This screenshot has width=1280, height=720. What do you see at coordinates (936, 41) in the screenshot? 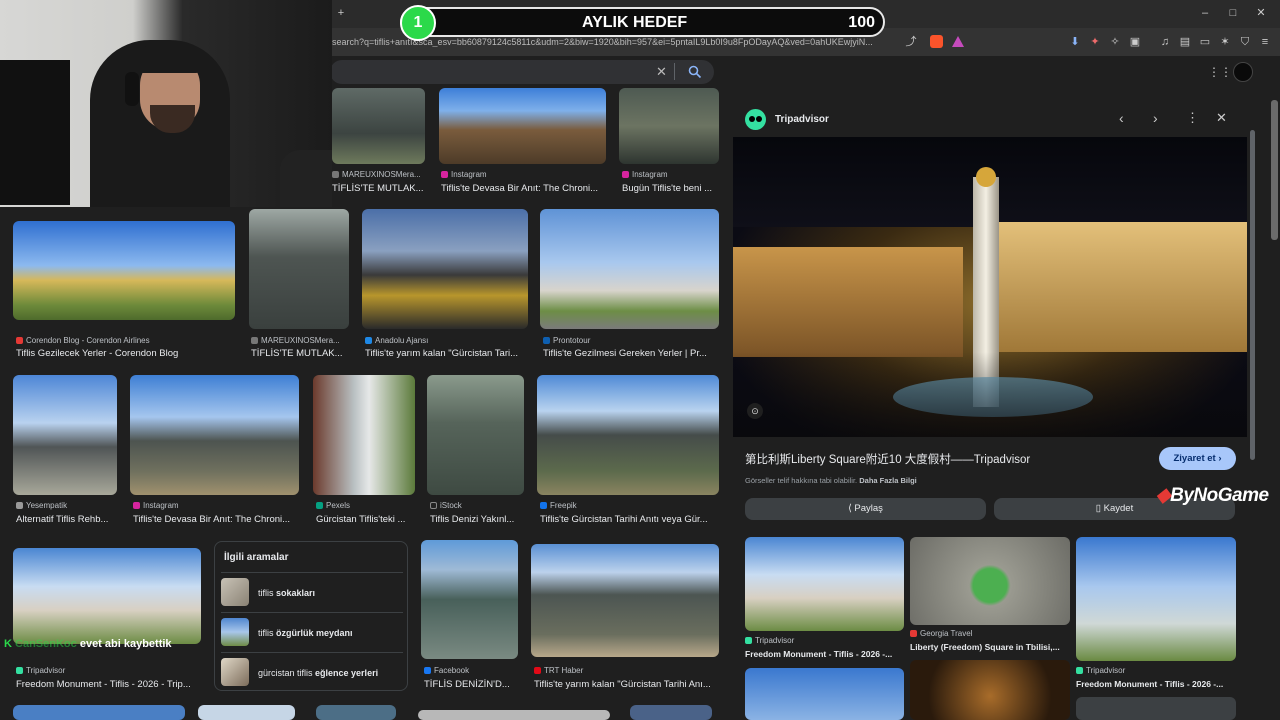
I see `brave-shield-icon` at bounding box center [936, 41].